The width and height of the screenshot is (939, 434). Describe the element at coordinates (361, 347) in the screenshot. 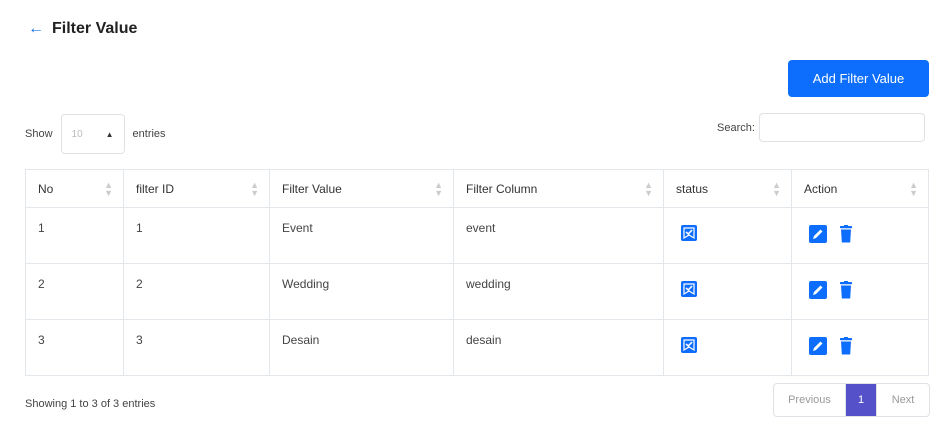

I see `cell-filter-value: Desain` at that location.